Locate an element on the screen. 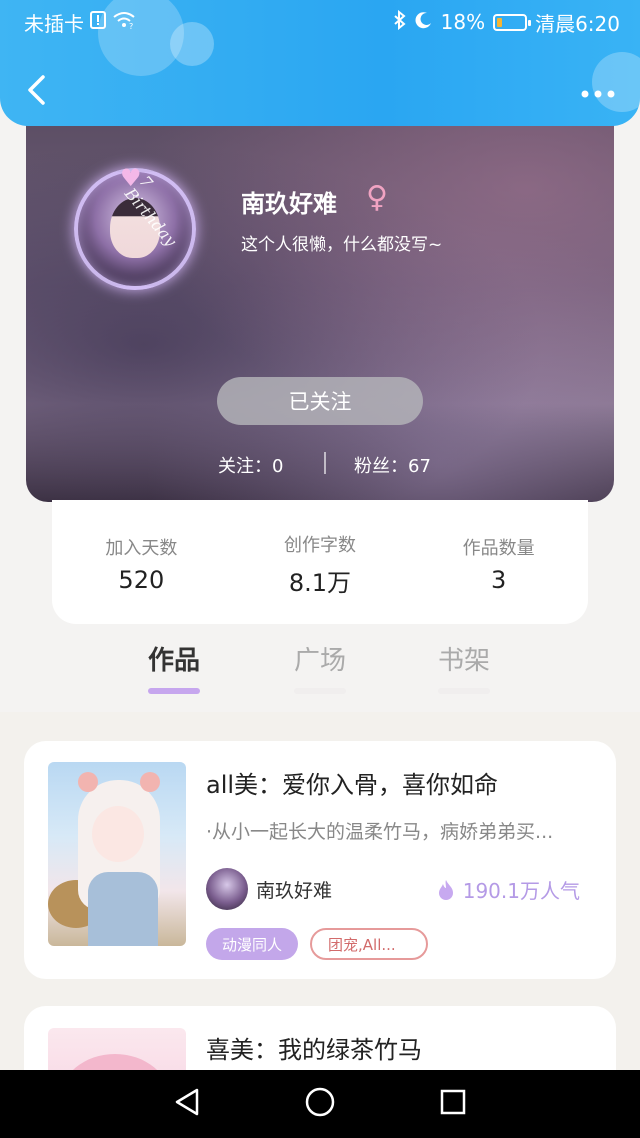 The image size is (640, 1138). back-arrow-icon is located at coordinates (36, 92).